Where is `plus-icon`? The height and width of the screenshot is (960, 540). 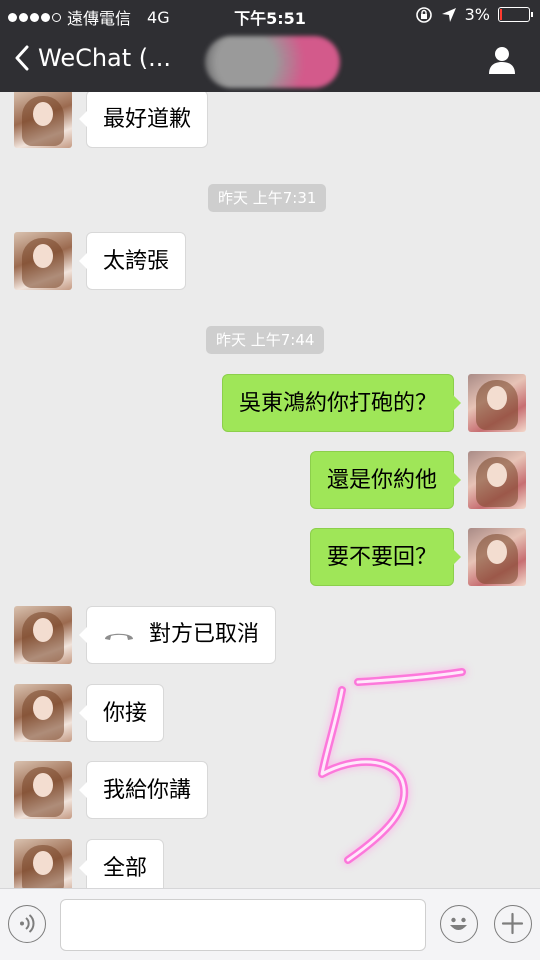
plus-icon is located at coordinates (512, 923).